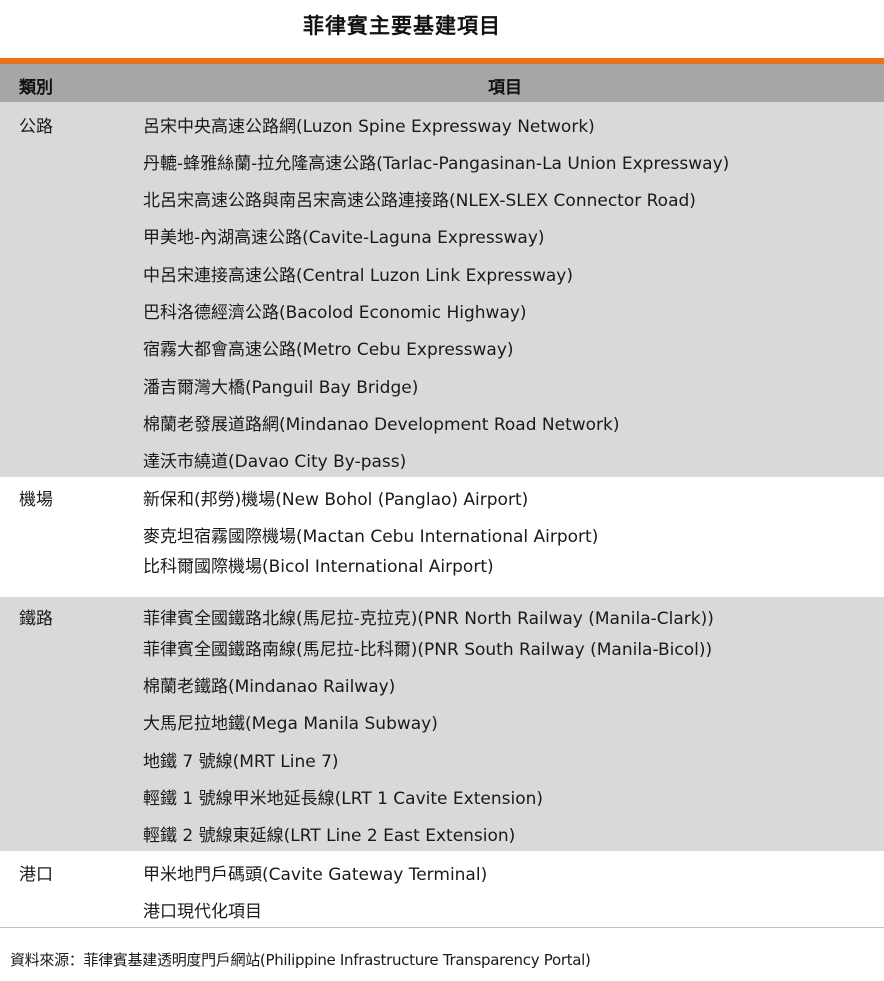 The height and width of the screenshot is (981, 884). Describe the element at coordinates (343, 799) in the screenshot. I see `list-item: 輕鐵 1 號線甲米地延長線(LRT 1 Cavite Extension)` at that location.